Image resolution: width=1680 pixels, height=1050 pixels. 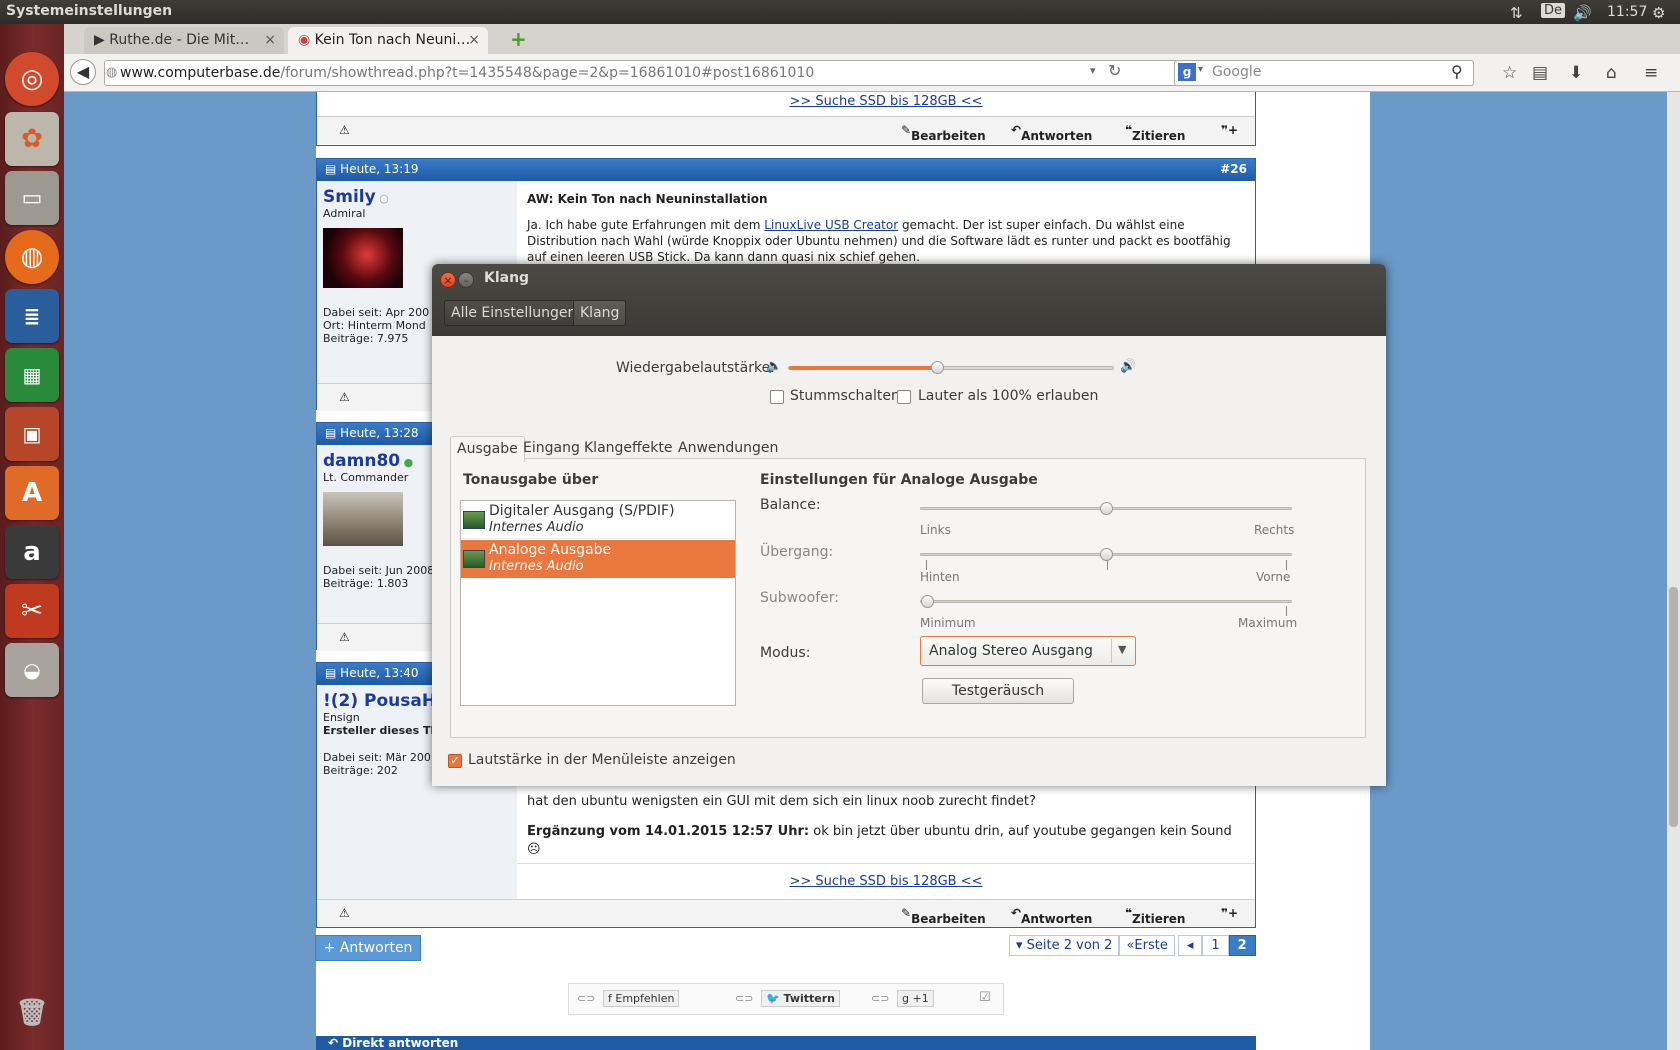 What do you see at coordinates (800, 998) in the screenshot?
I see `tweet-button: 🐦 Twittern` at bounding box center [800, 998].